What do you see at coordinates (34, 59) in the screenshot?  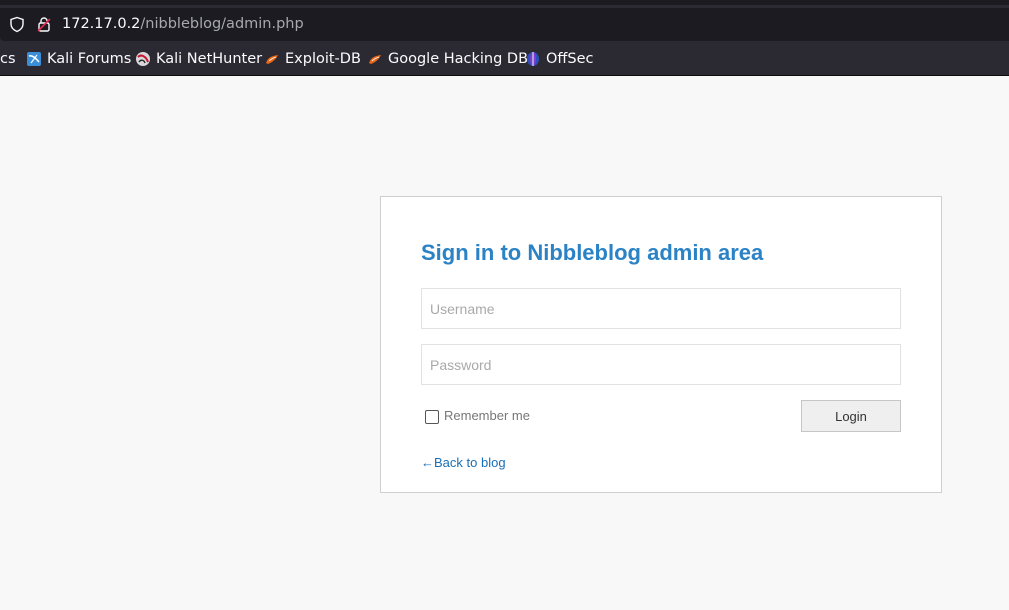 I see `kali-forums-icon` at bounding box center [34, 59].